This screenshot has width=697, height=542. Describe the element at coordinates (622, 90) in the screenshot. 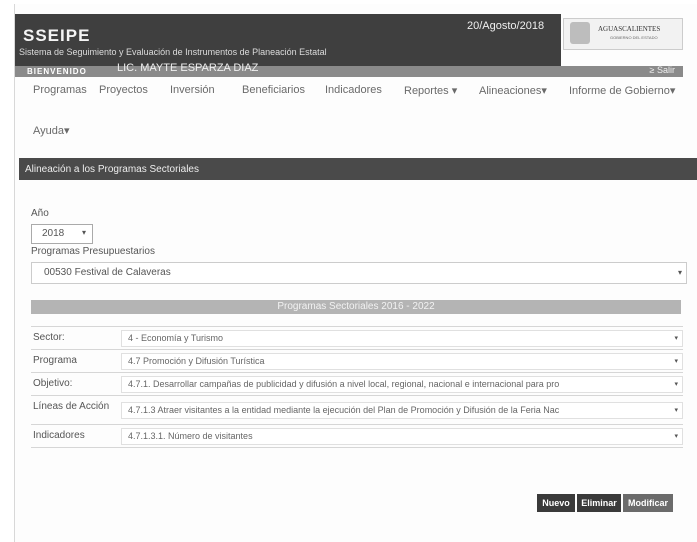

I see `nav-informe-gobierno: Informe de Gobierno▾` at that location.